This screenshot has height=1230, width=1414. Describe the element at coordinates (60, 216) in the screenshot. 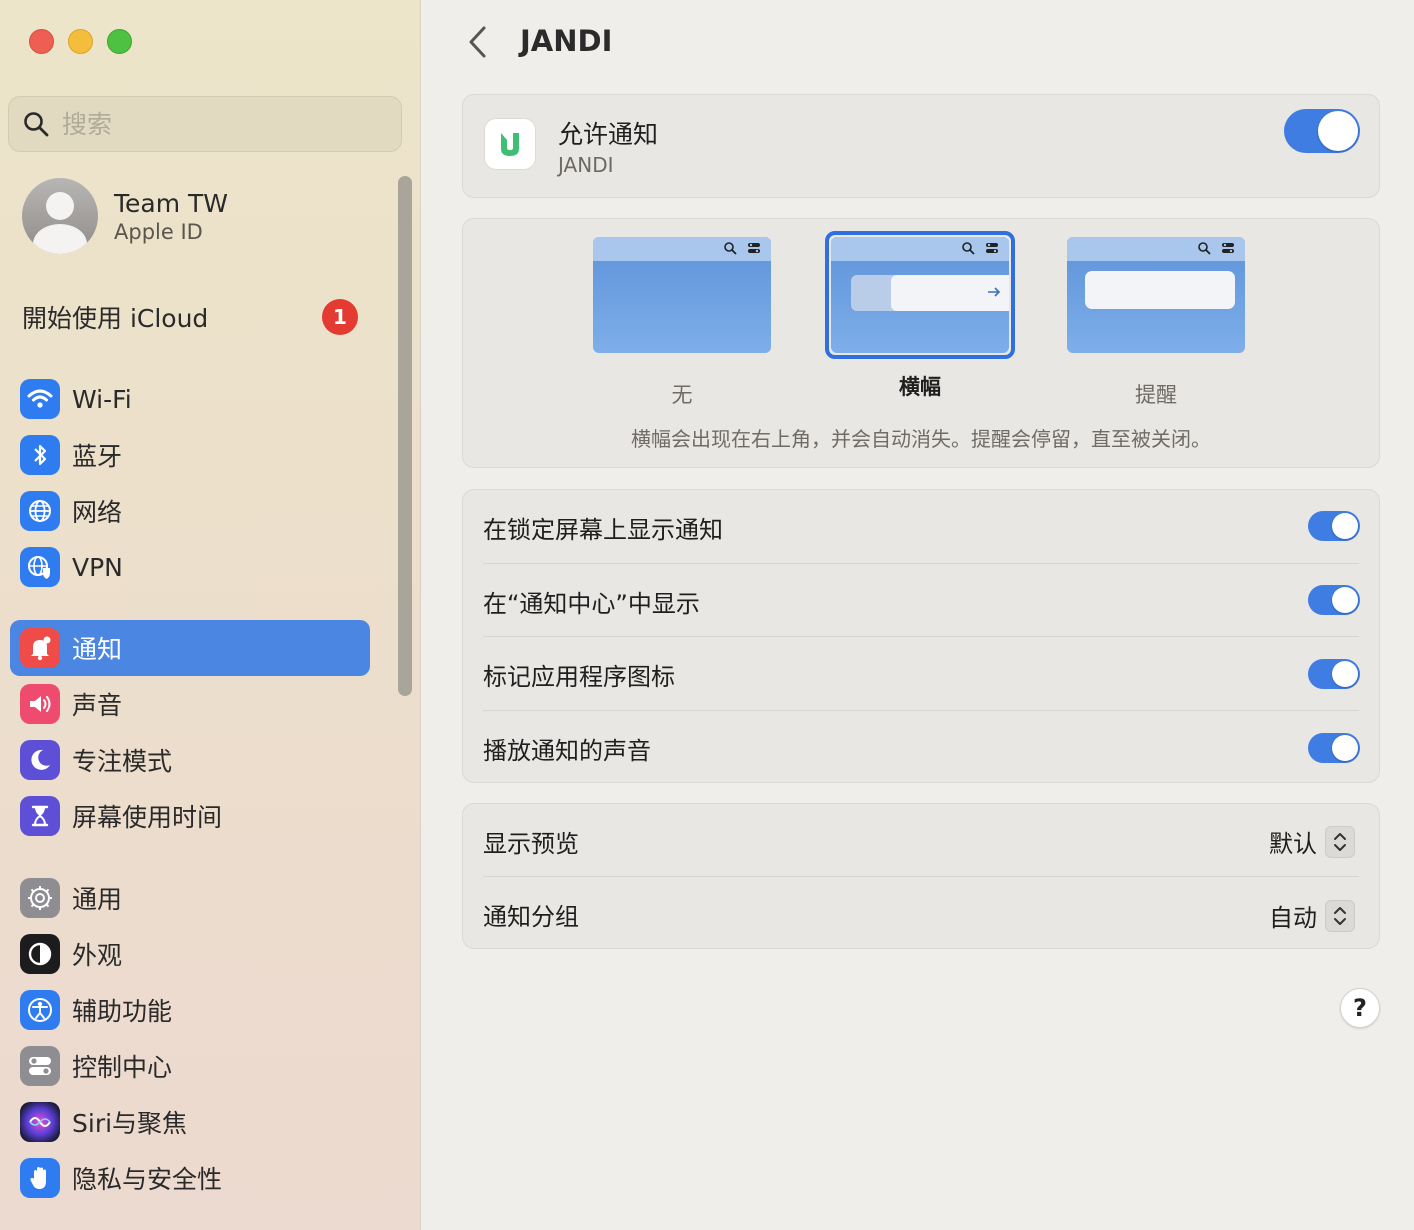

I see `avatar` at that location.